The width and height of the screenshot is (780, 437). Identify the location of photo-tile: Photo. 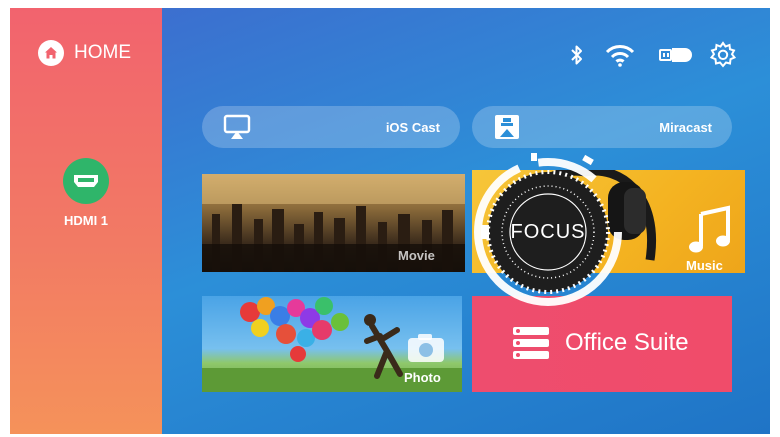
(332, 344).